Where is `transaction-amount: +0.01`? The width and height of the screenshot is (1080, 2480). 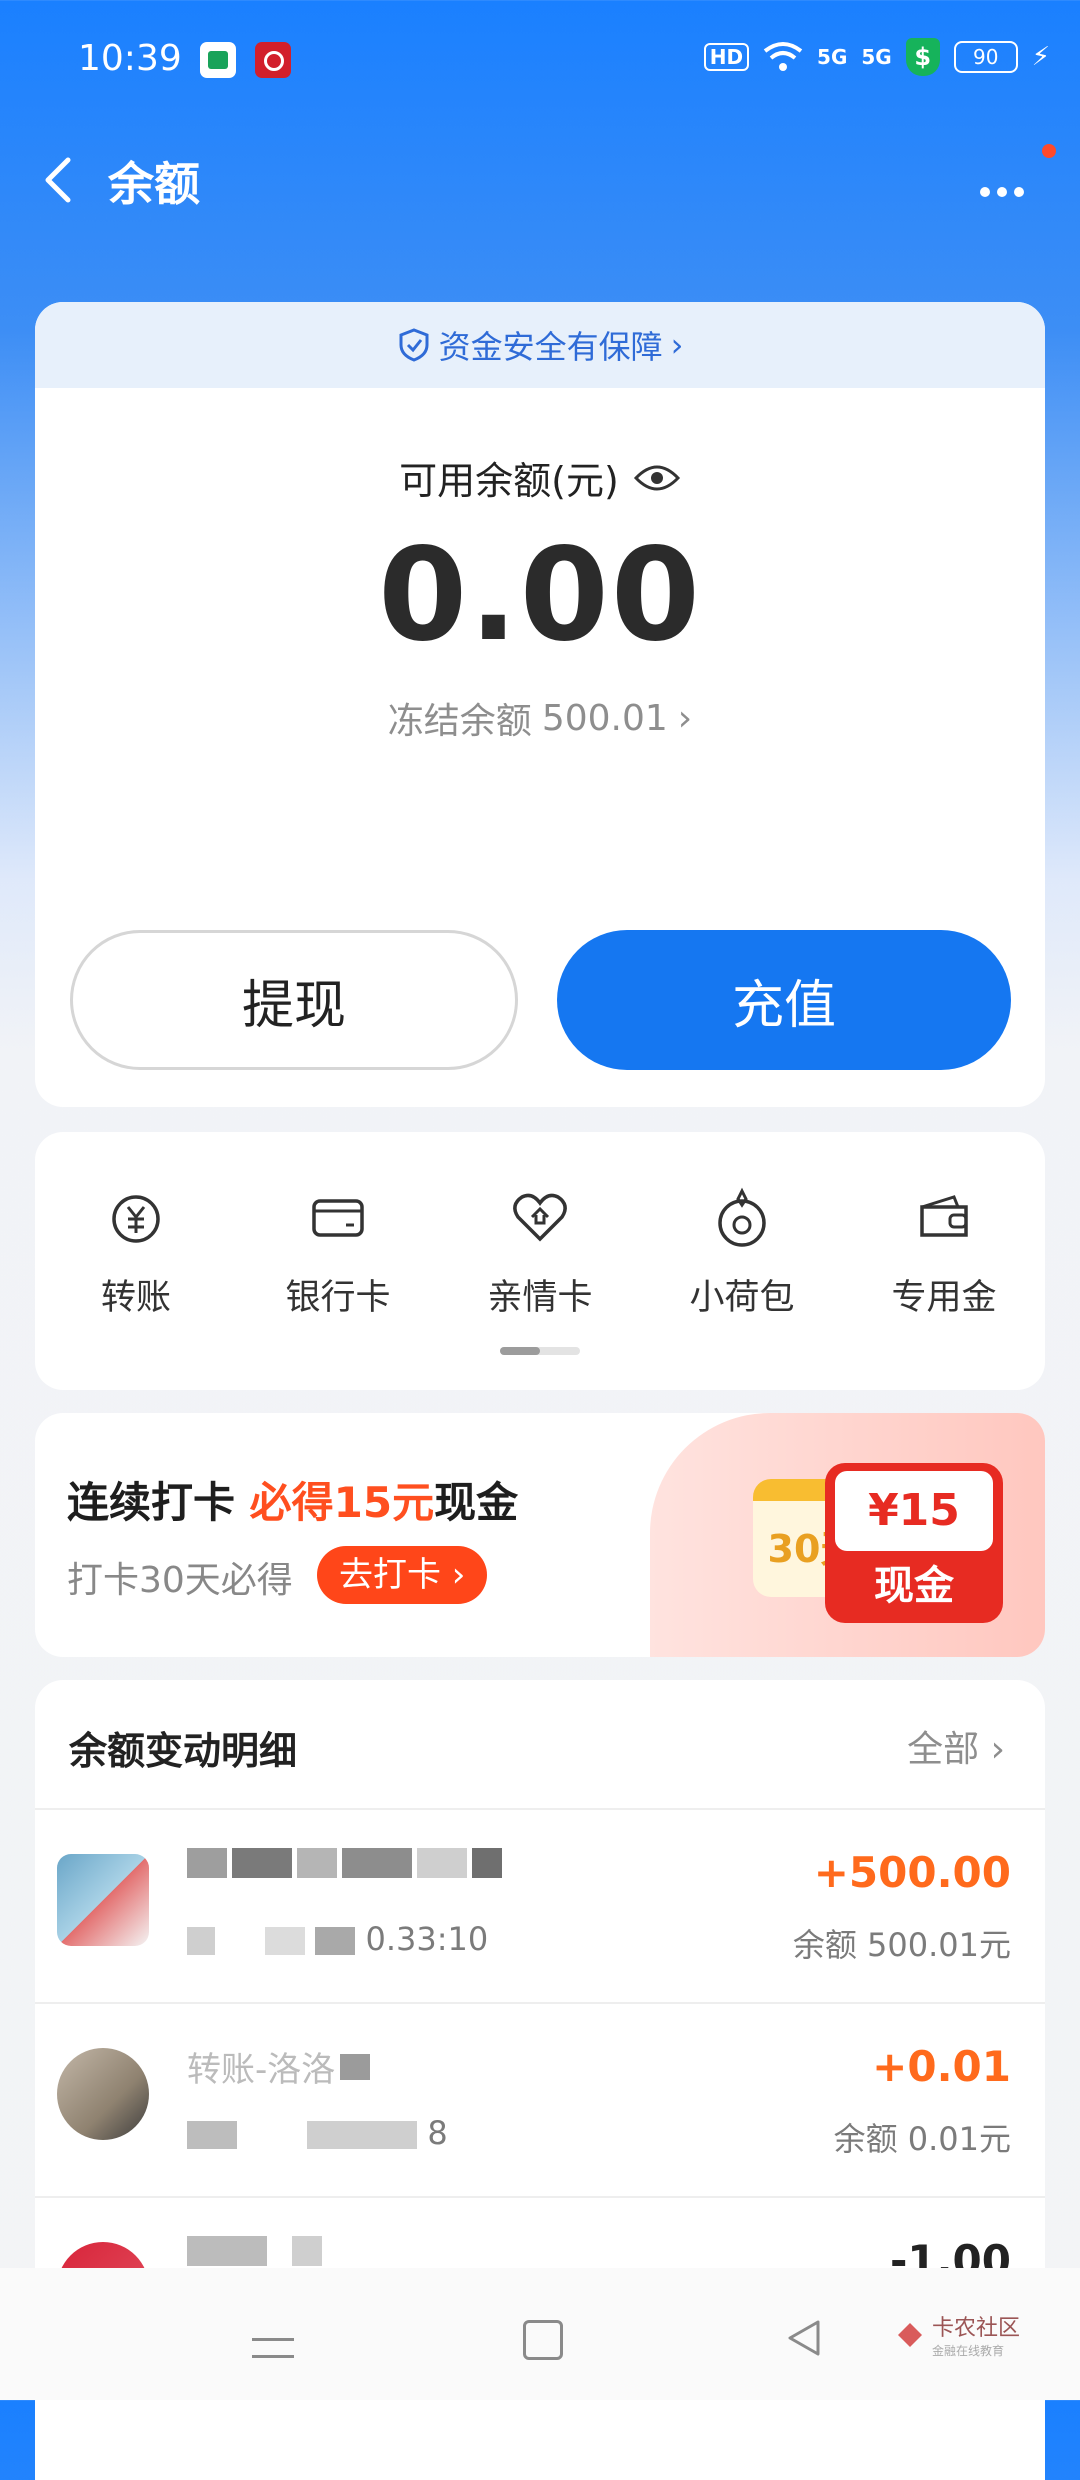
transaction-amount: +0.01 is located at coordinates (941, 2066).